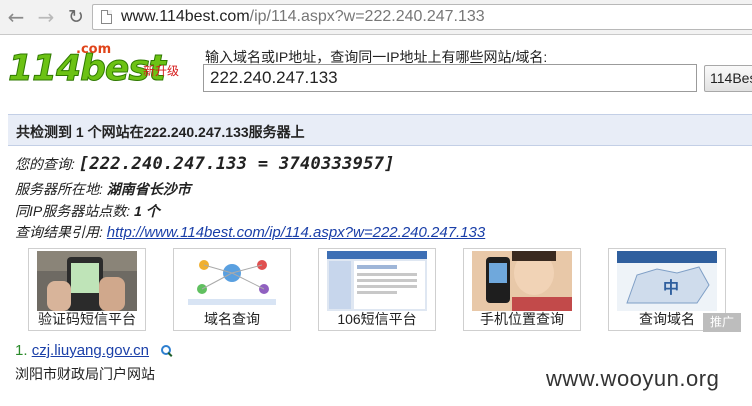  I want to click on recommend-badge: 推广, so click(722, 322).